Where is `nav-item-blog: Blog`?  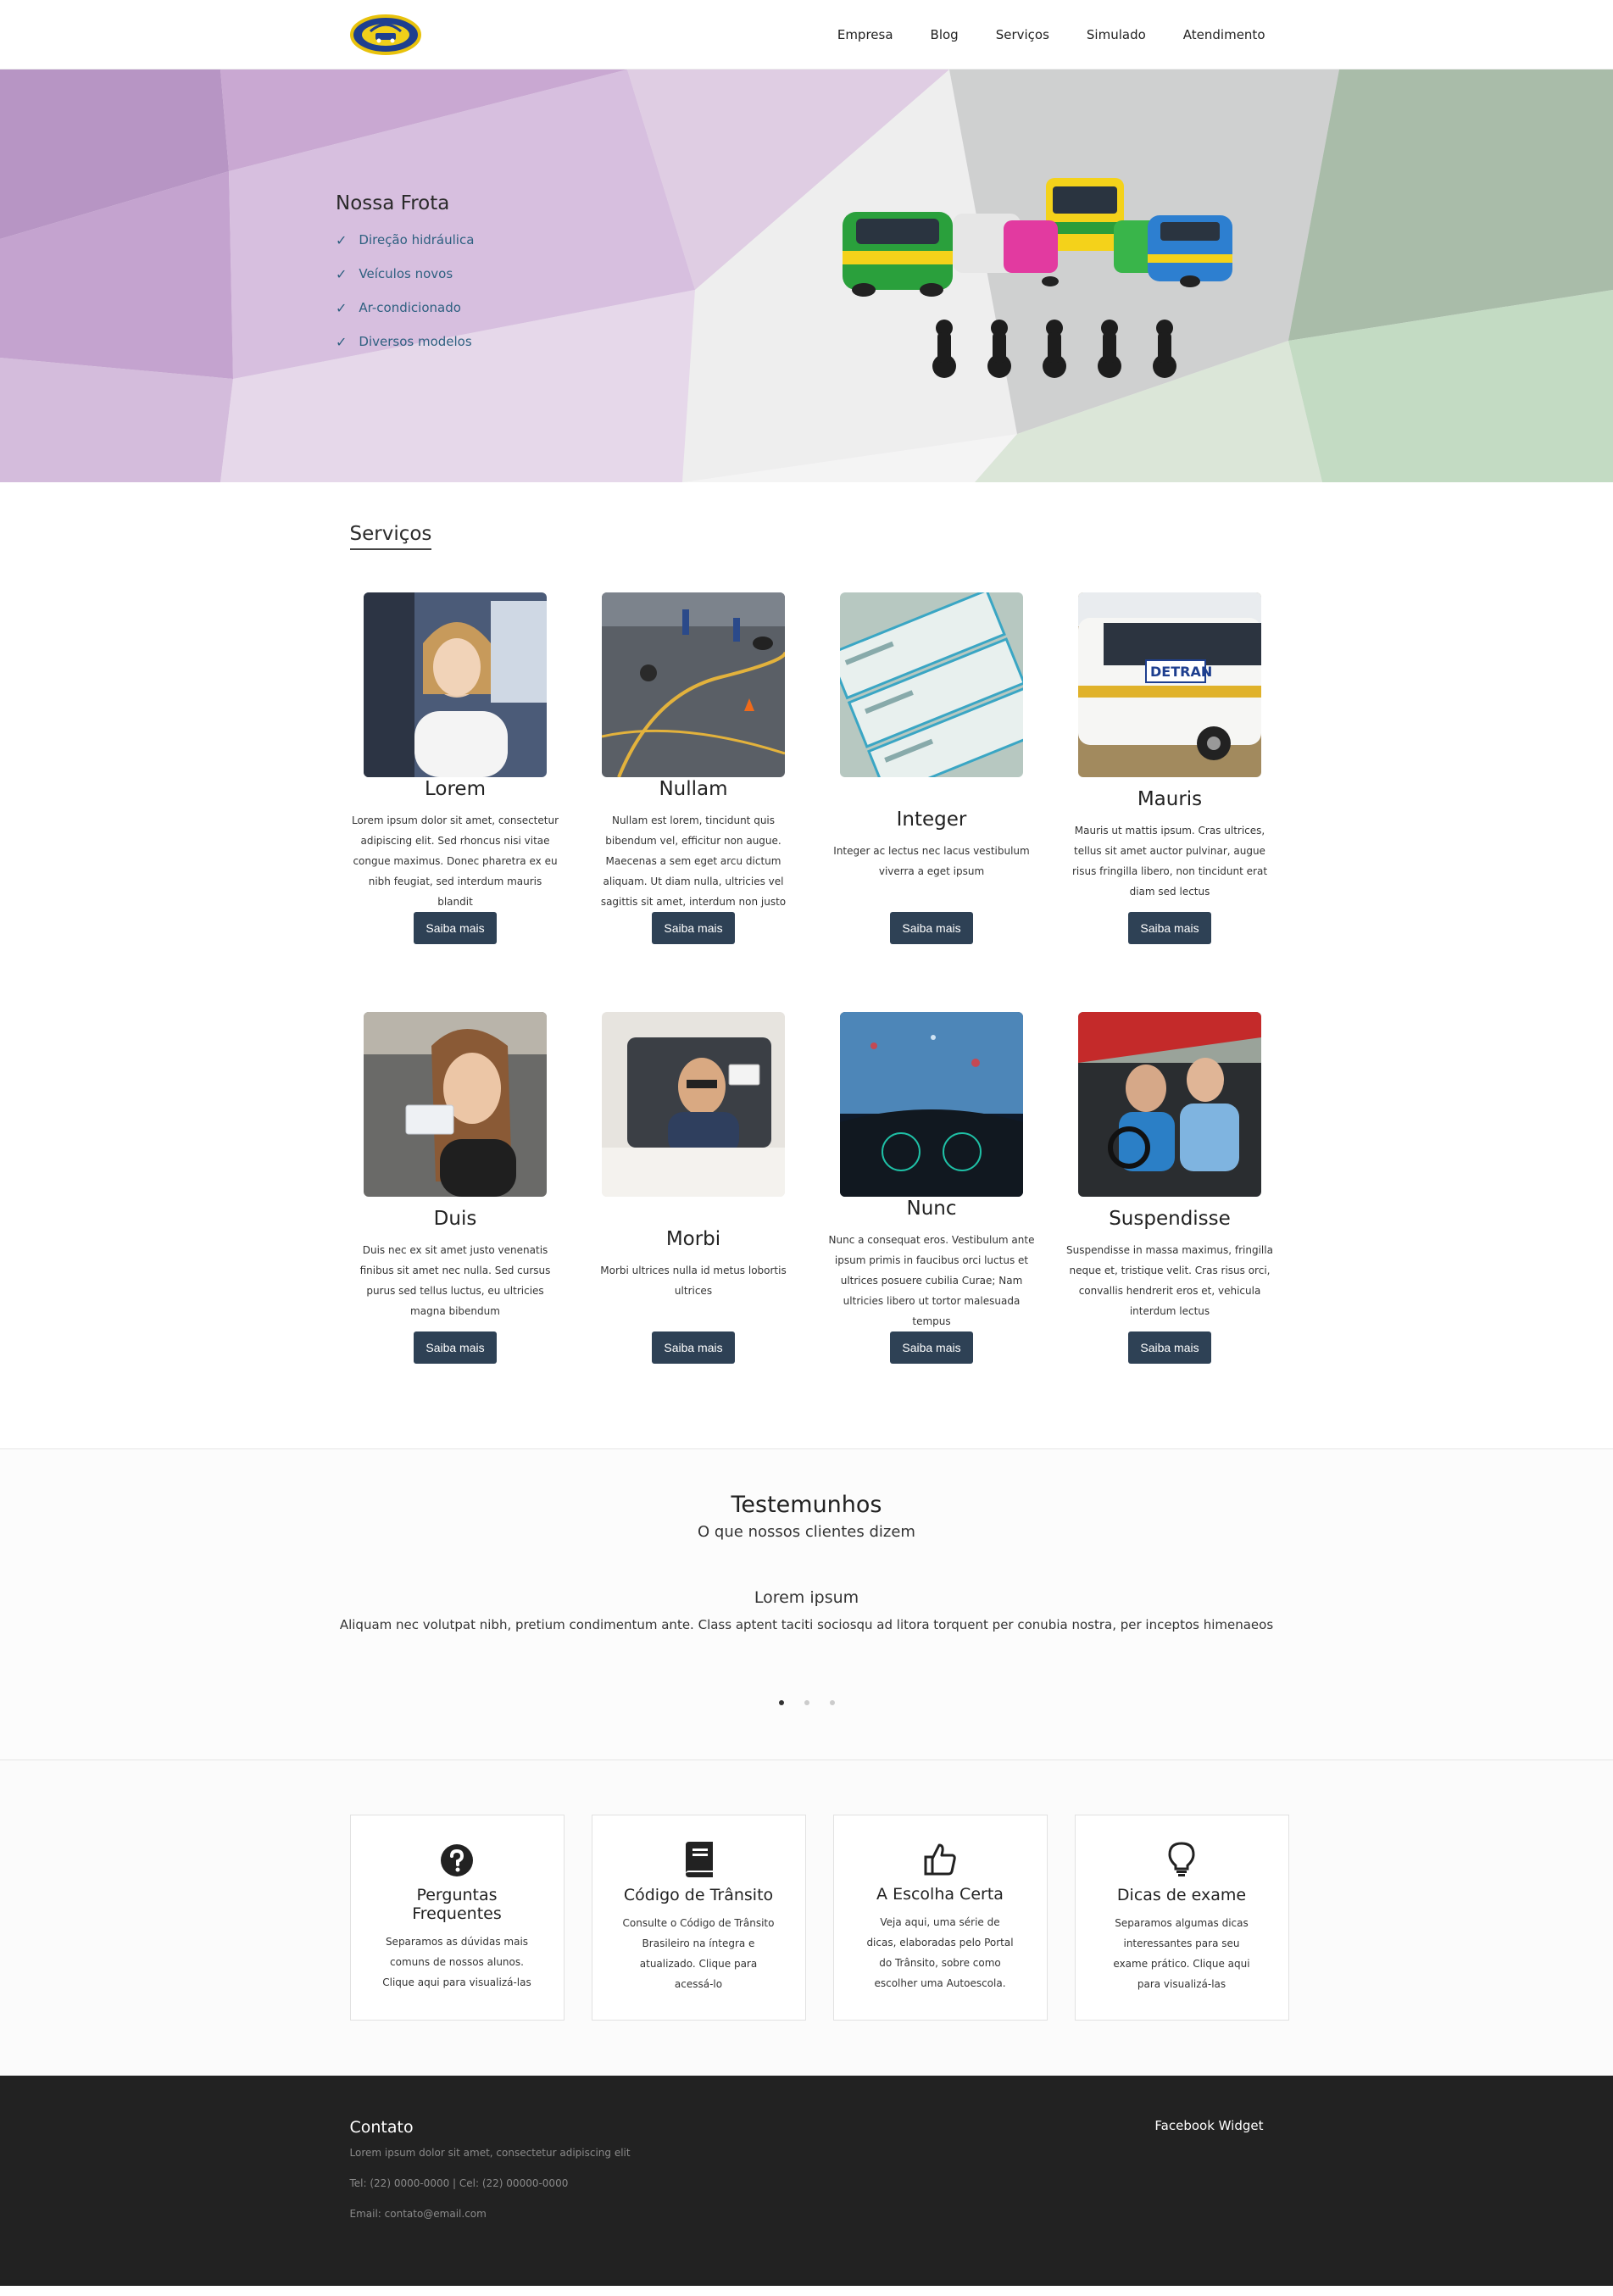
nav-item-blog: Blog is located at coordinates (945, 35).